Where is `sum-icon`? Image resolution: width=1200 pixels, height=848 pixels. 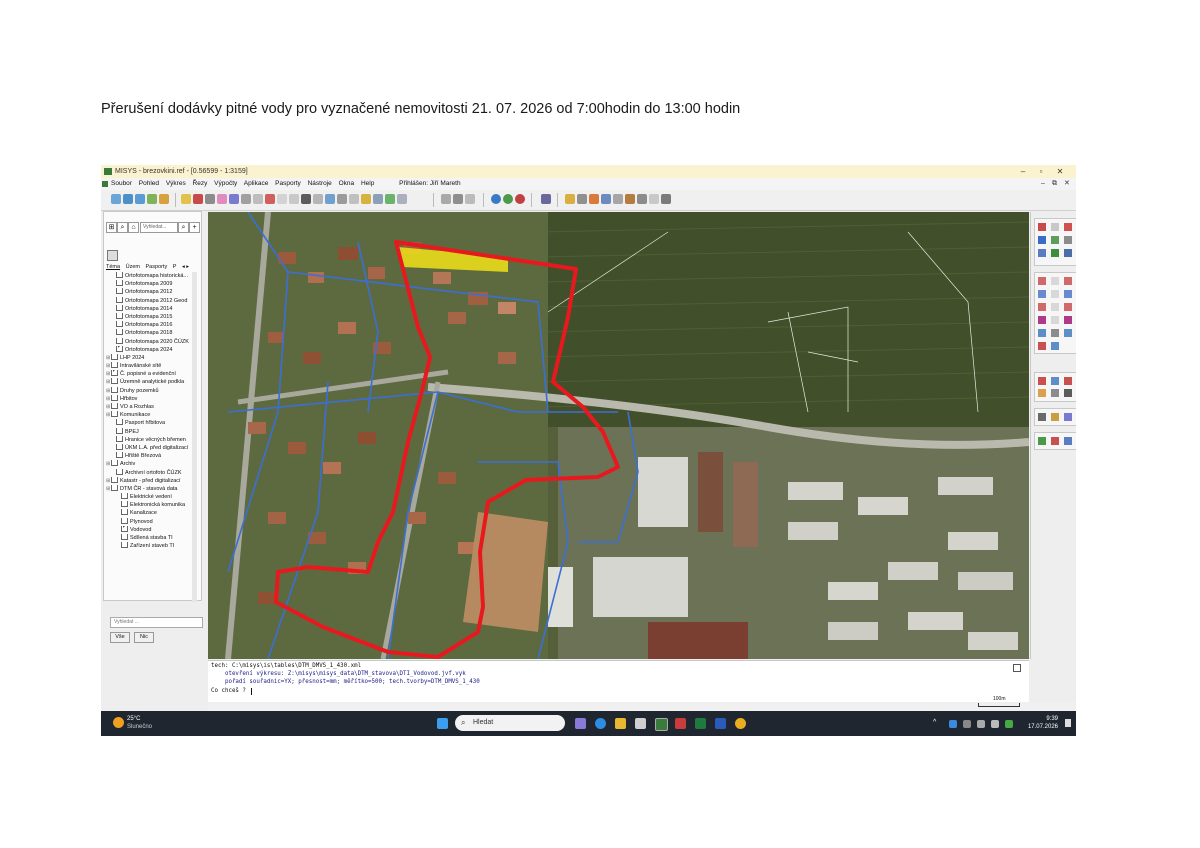
sum-icon is located at coordinates (1055, 441).